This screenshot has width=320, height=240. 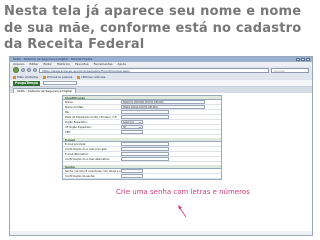 I want to click on menu-item-editar: Editar, so click(x=33, y=64).